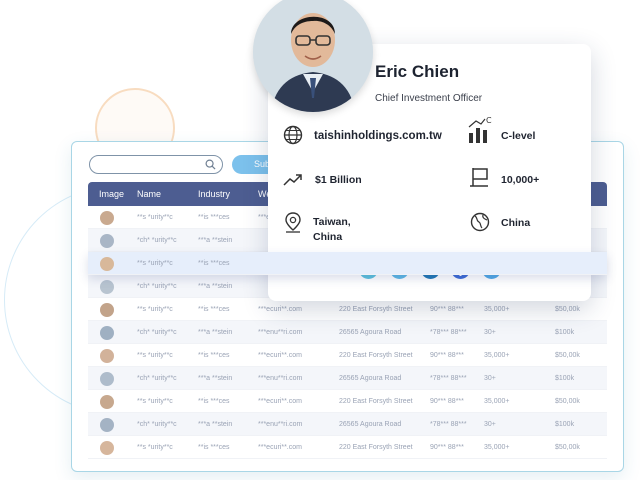  I want to click on search-icon, so click(210, 164).